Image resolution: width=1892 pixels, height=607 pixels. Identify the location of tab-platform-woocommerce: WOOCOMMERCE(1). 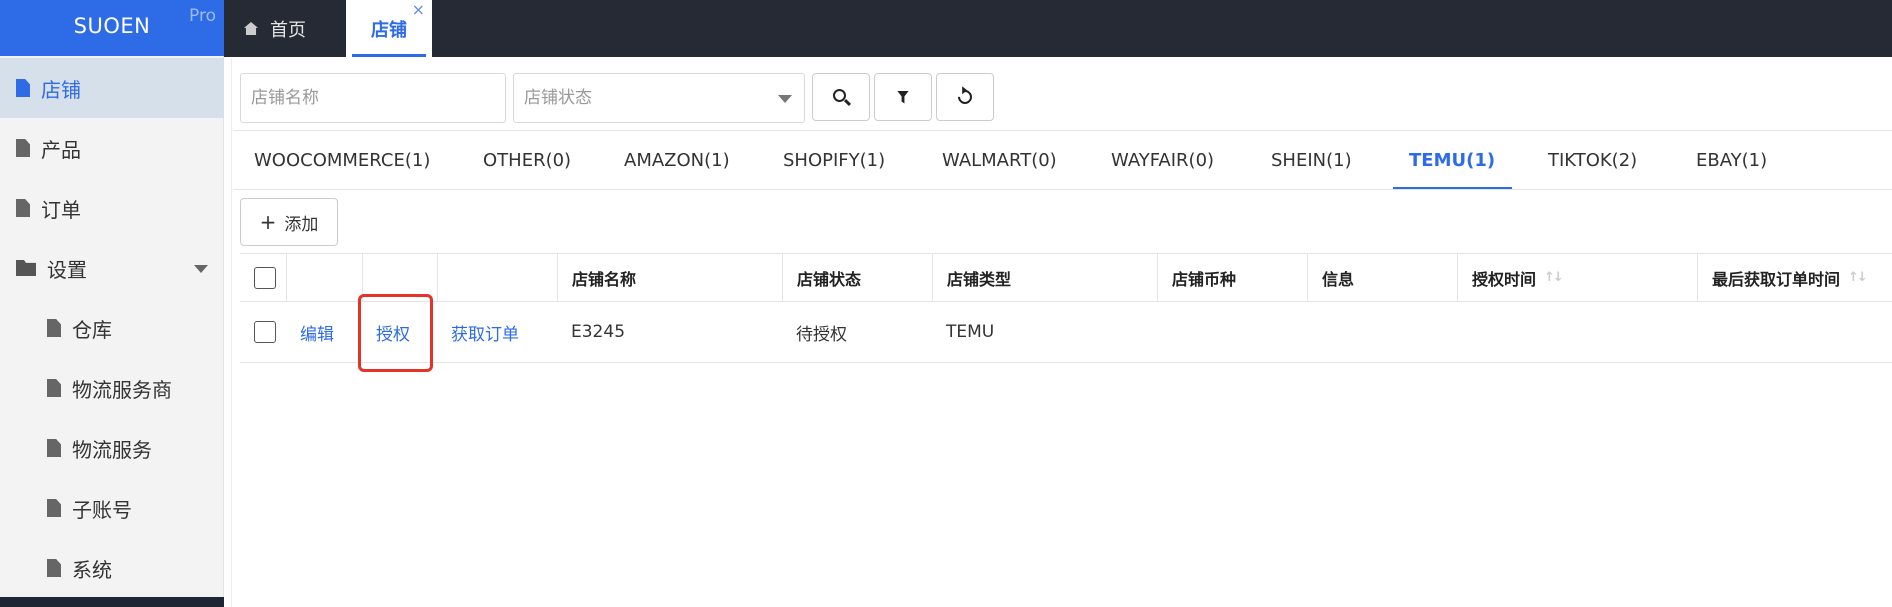
(342, 160).